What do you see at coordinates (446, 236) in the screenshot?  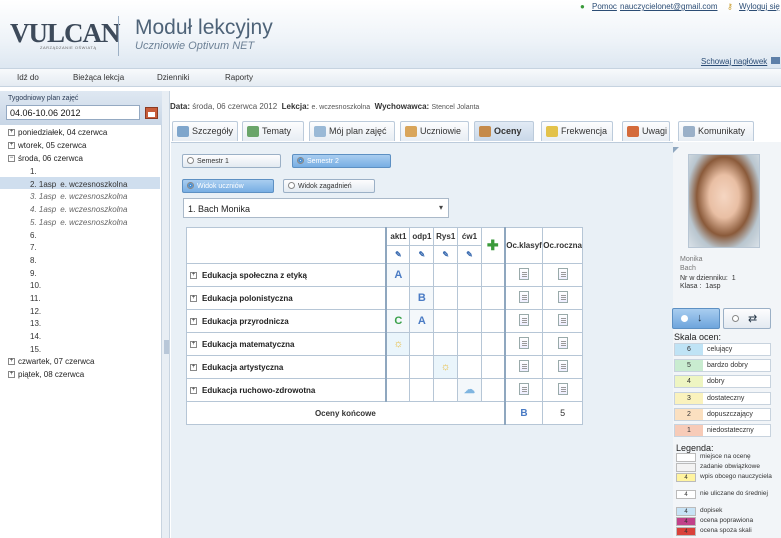 I see `column-header: Rys1` at bounding box center [446, 236].